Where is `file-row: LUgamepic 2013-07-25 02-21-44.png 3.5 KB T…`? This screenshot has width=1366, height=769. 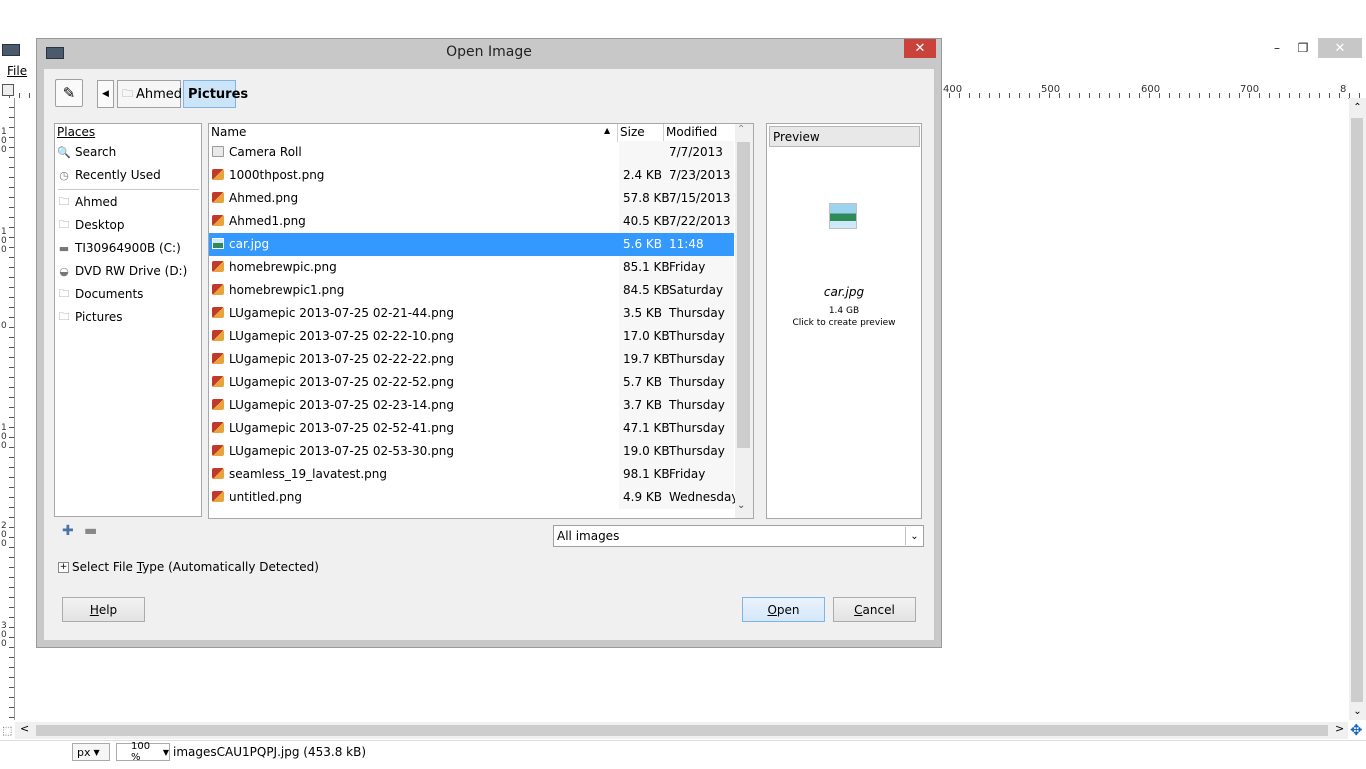 file-row: LUgamepic 2013-07-25 02-21-44.png 3.5 KB T… is located at coordinates (471, 313).